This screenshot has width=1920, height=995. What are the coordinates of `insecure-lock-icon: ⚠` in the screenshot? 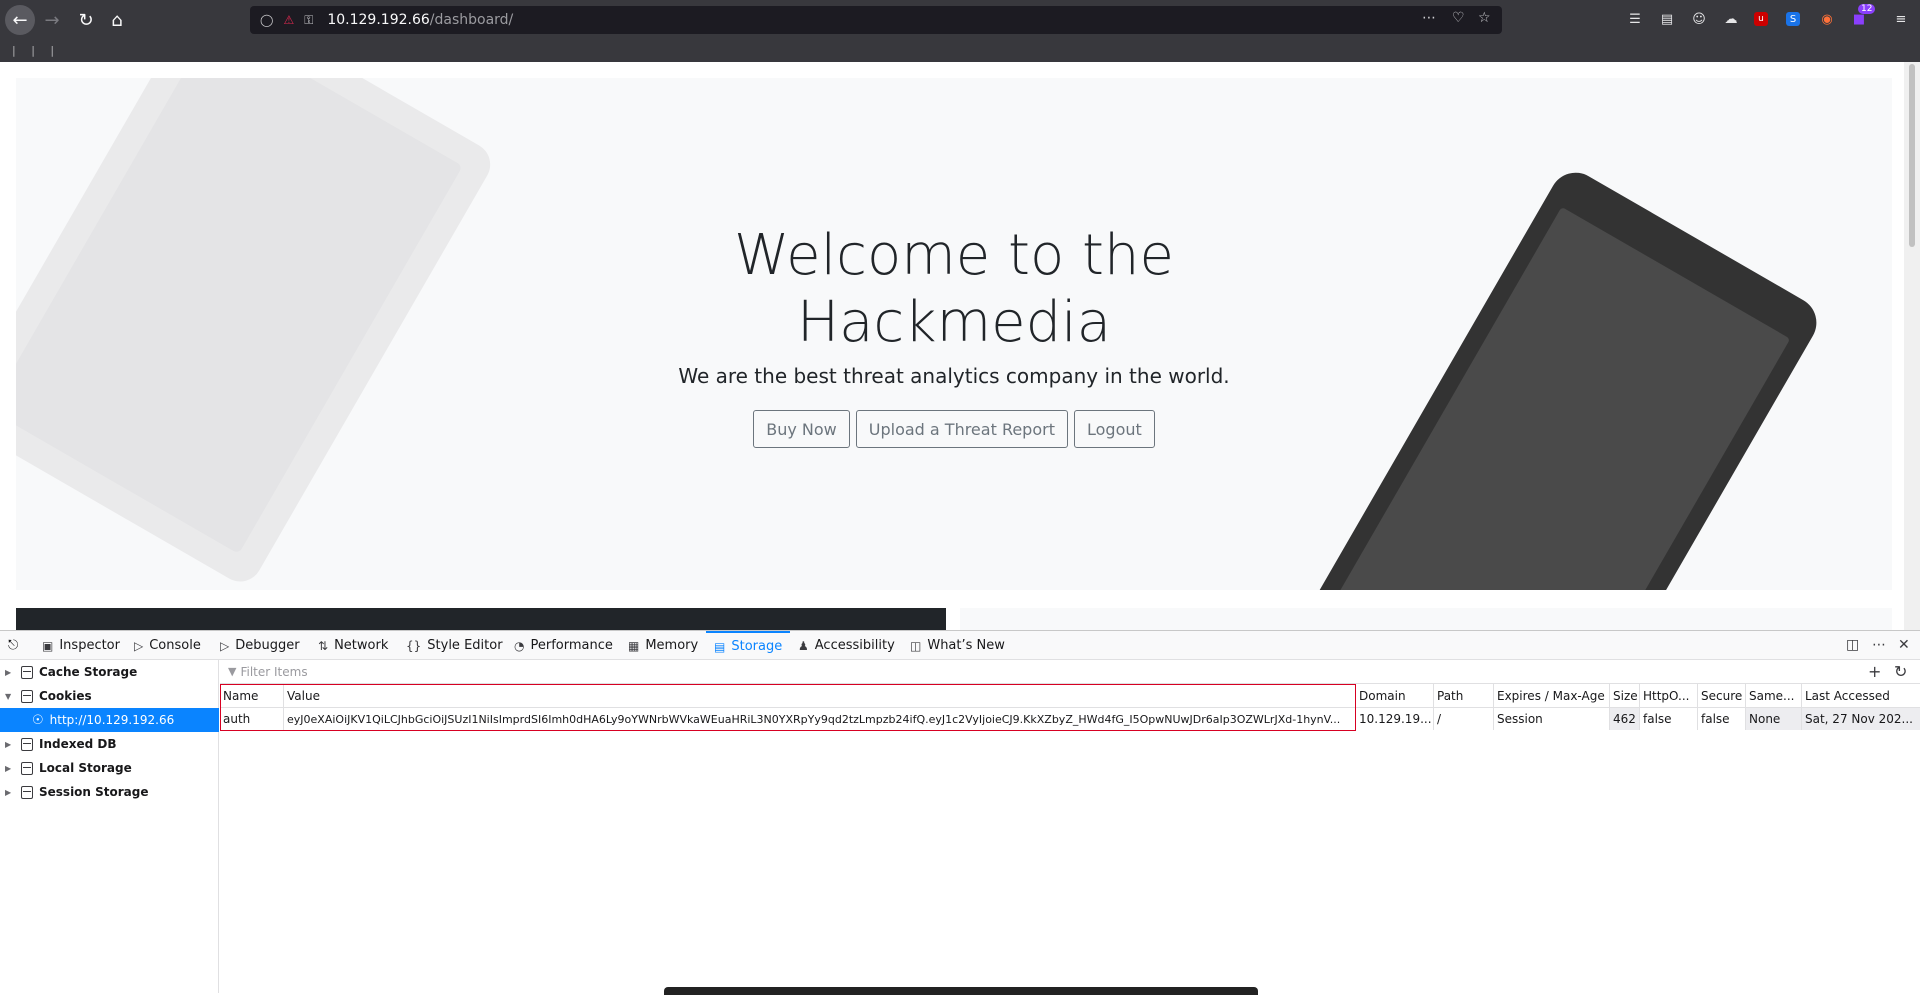 It's located at (289, 20).